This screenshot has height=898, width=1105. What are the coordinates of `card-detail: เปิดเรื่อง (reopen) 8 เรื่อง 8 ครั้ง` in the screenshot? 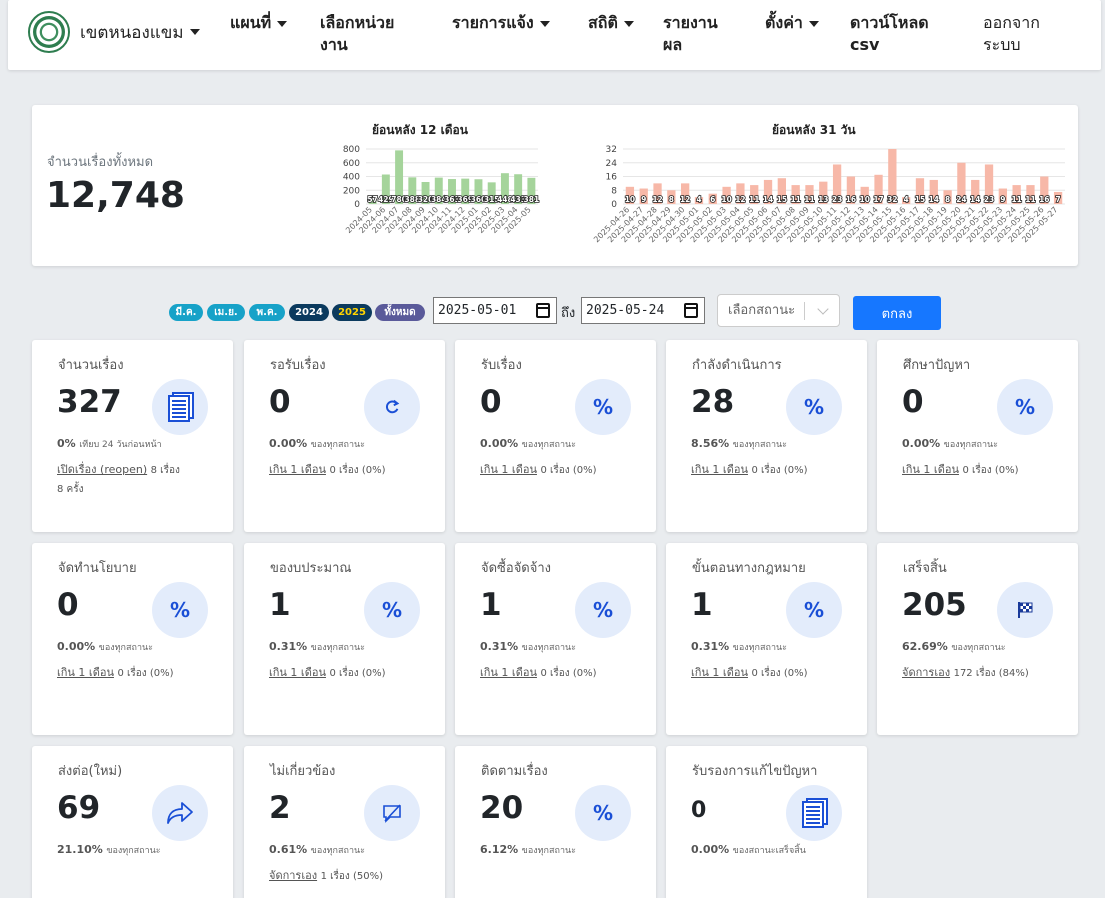 It's located at (118, 479).